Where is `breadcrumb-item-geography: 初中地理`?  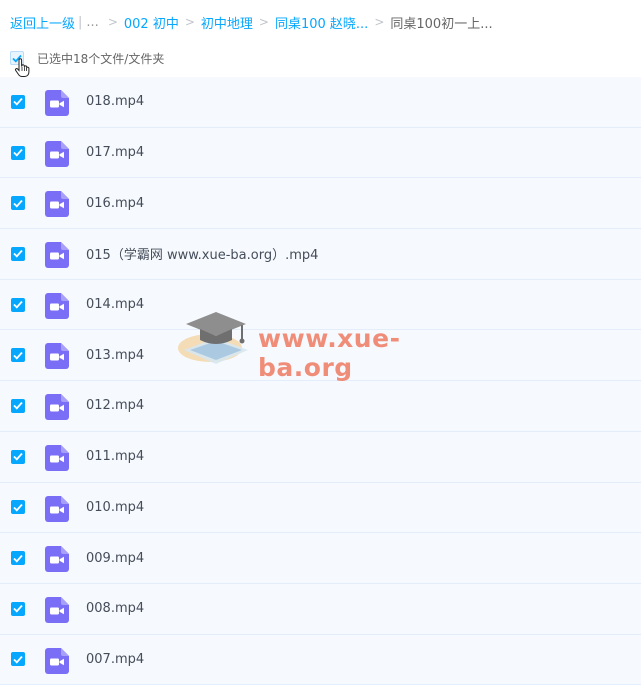
breadcrumb-item-geography: 初中地理 is located at coordinates (227, 22).